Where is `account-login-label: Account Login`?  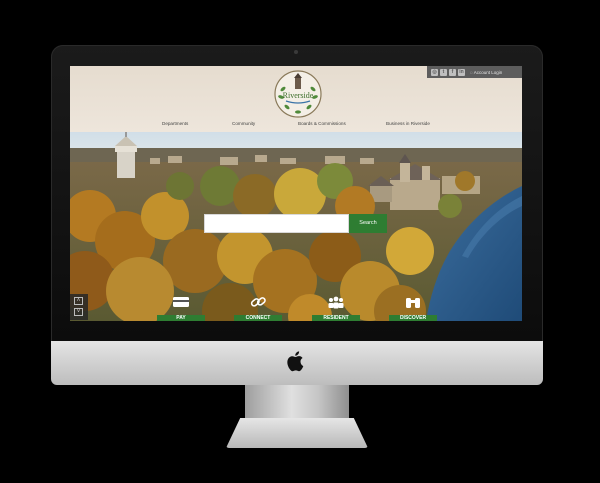
account-login-label: Account Login is located at coordinates (488, 72).